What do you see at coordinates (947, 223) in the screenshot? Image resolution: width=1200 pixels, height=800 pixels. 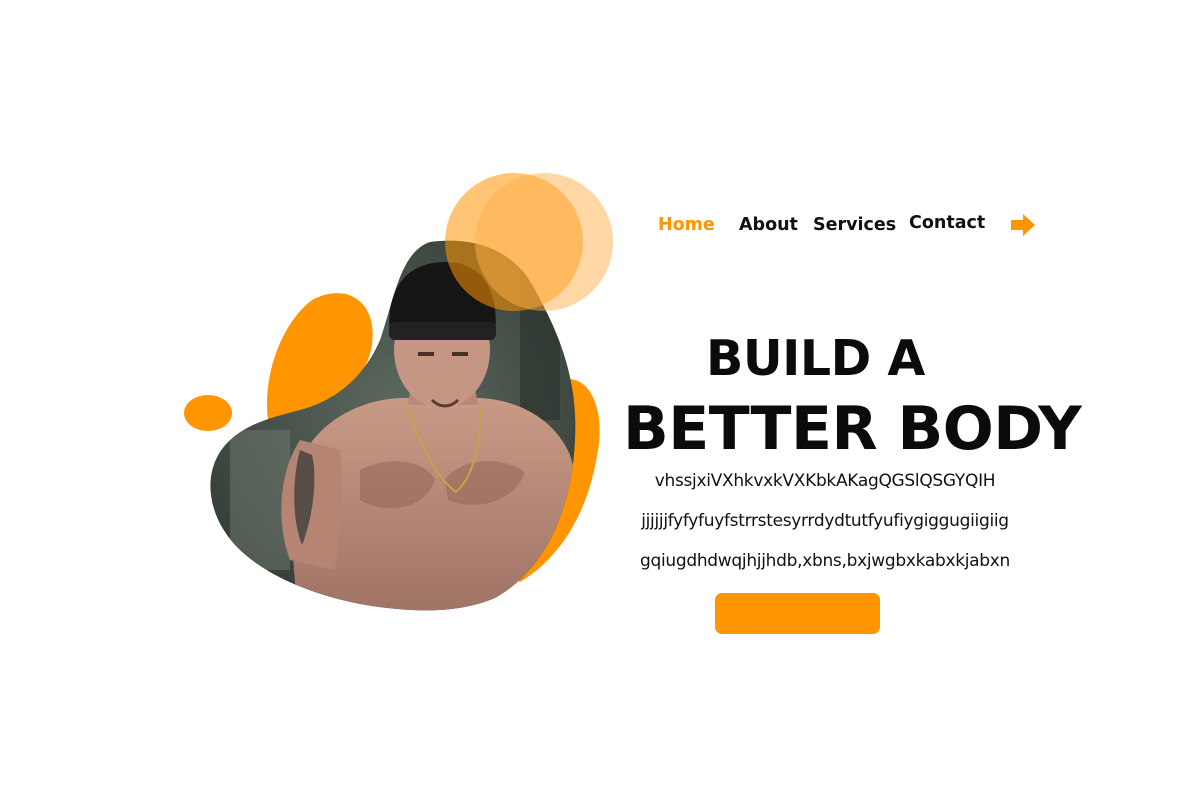 I see `nav-contact-link: Contact` at bounding box center [947, 223].